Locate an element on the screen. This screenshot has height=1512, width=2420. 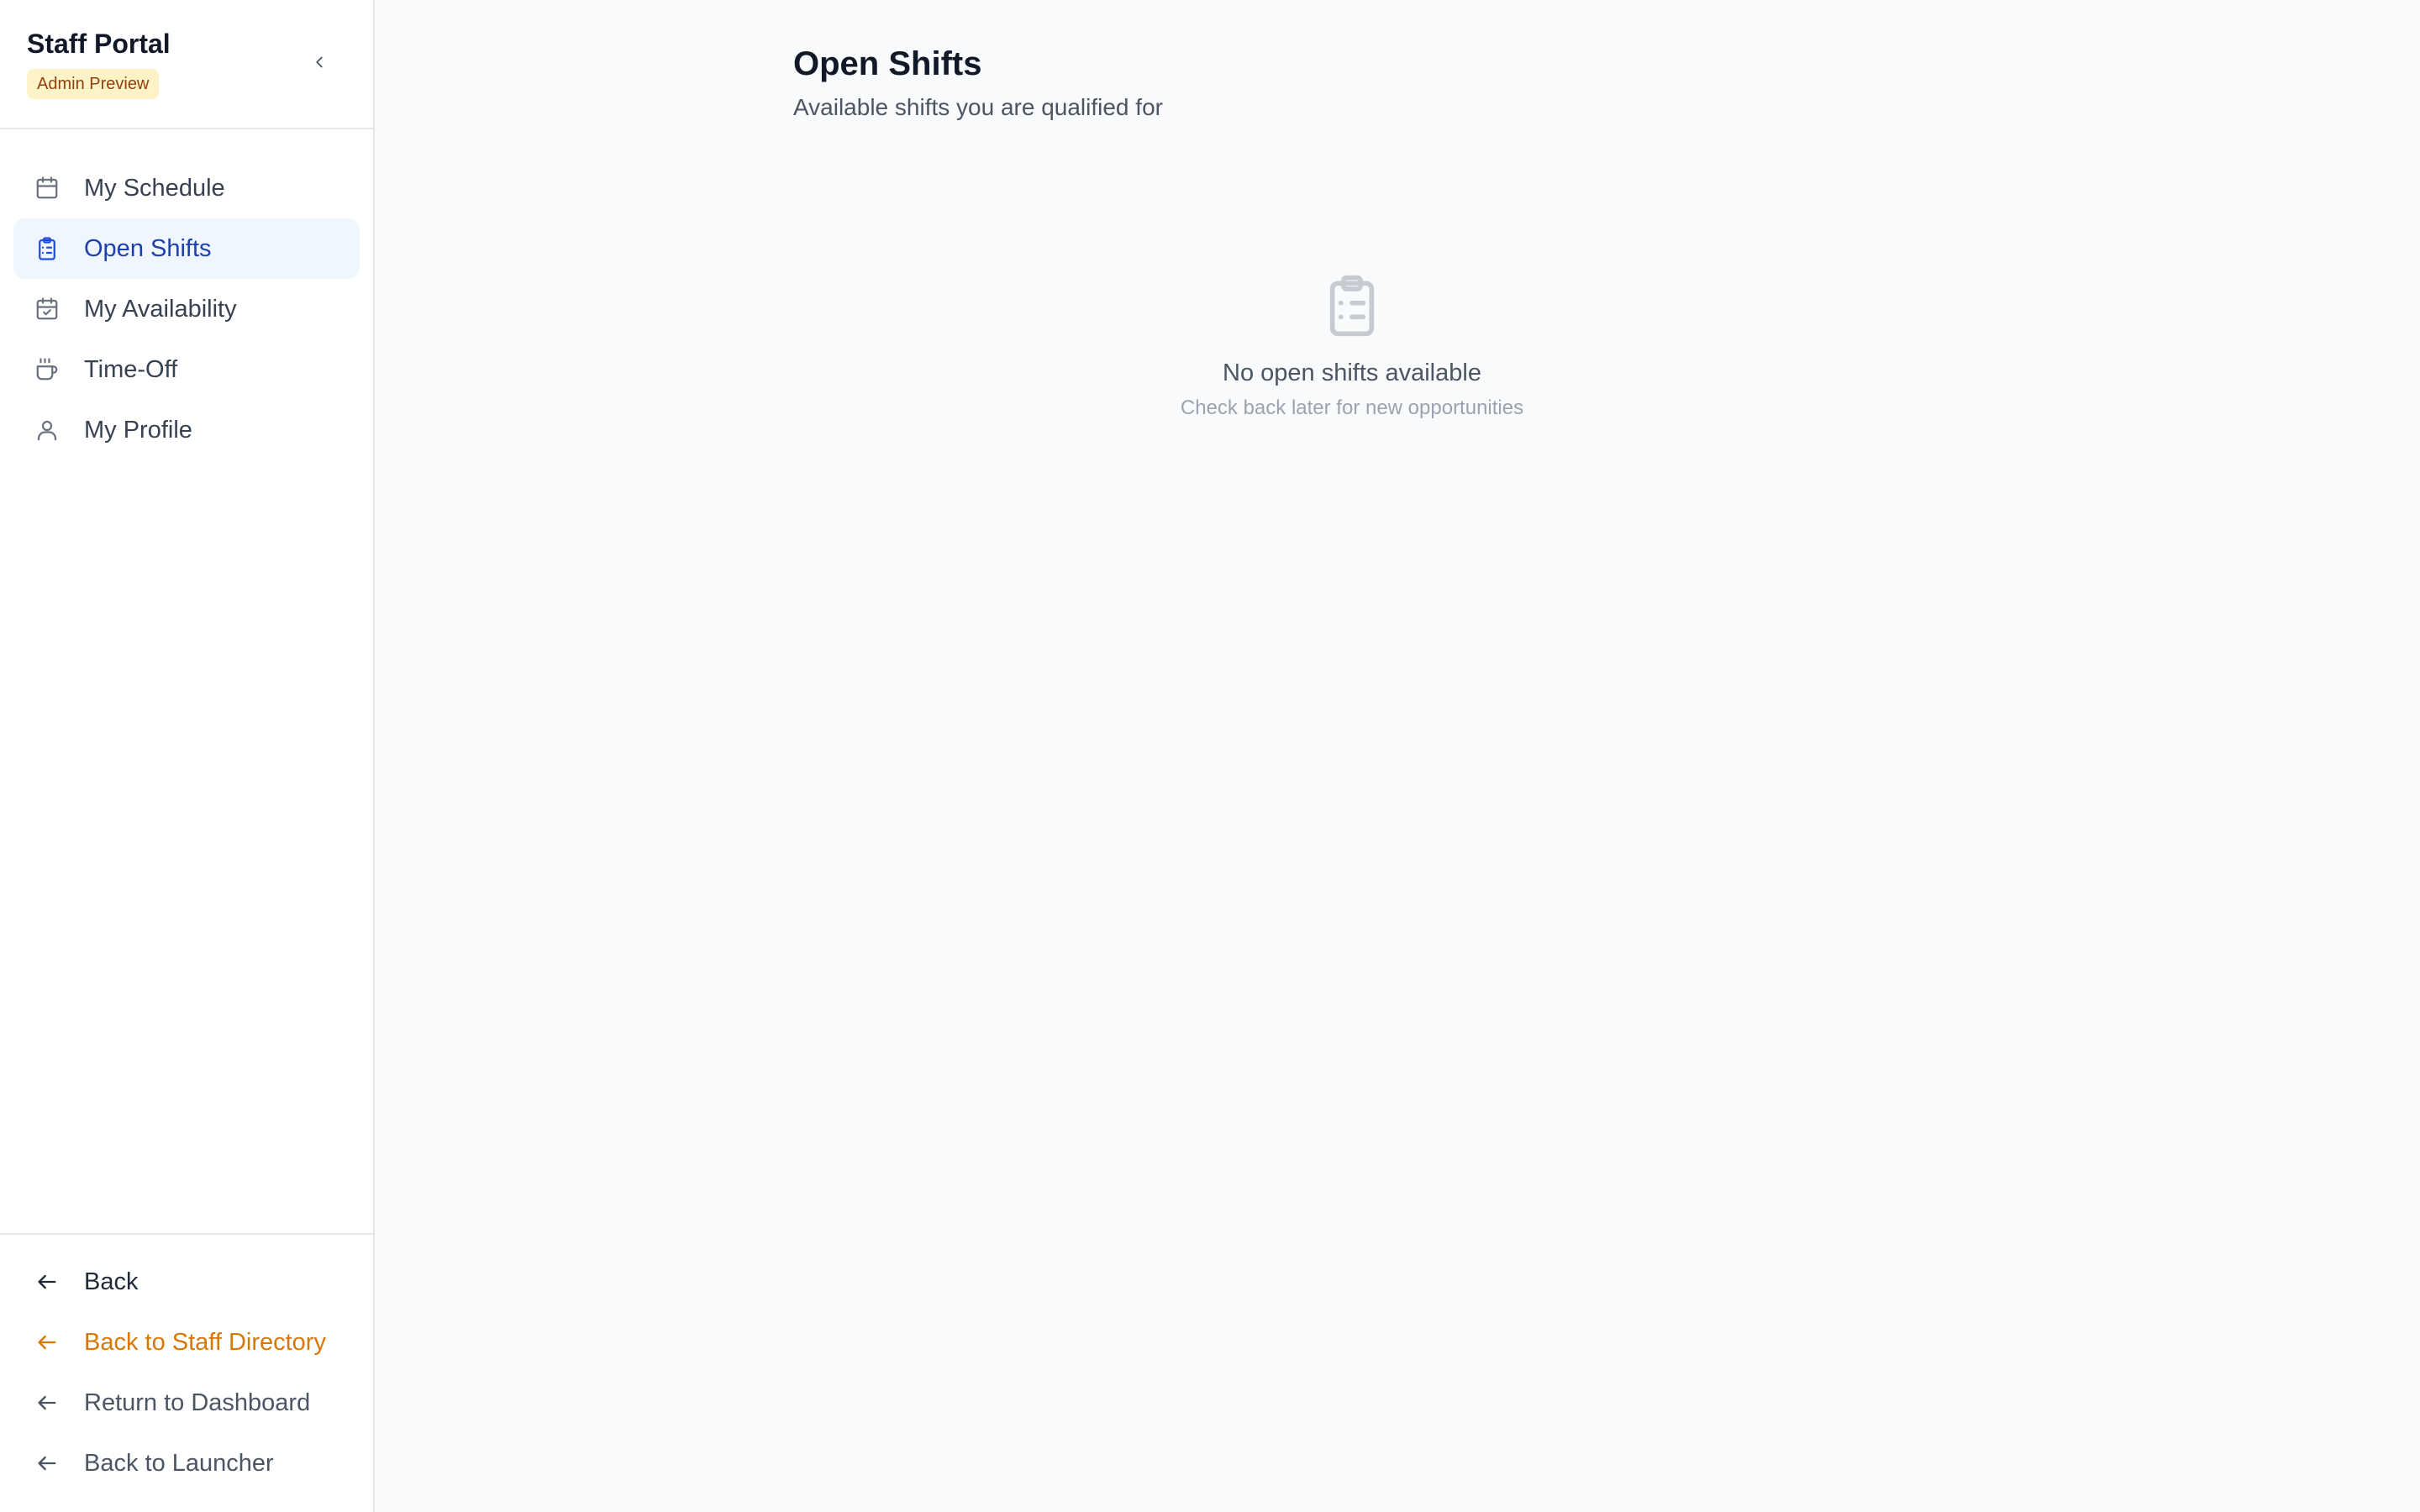
back-to-staff-directory-link: Back to Staff Directory is located at coordinates (187, 1342).